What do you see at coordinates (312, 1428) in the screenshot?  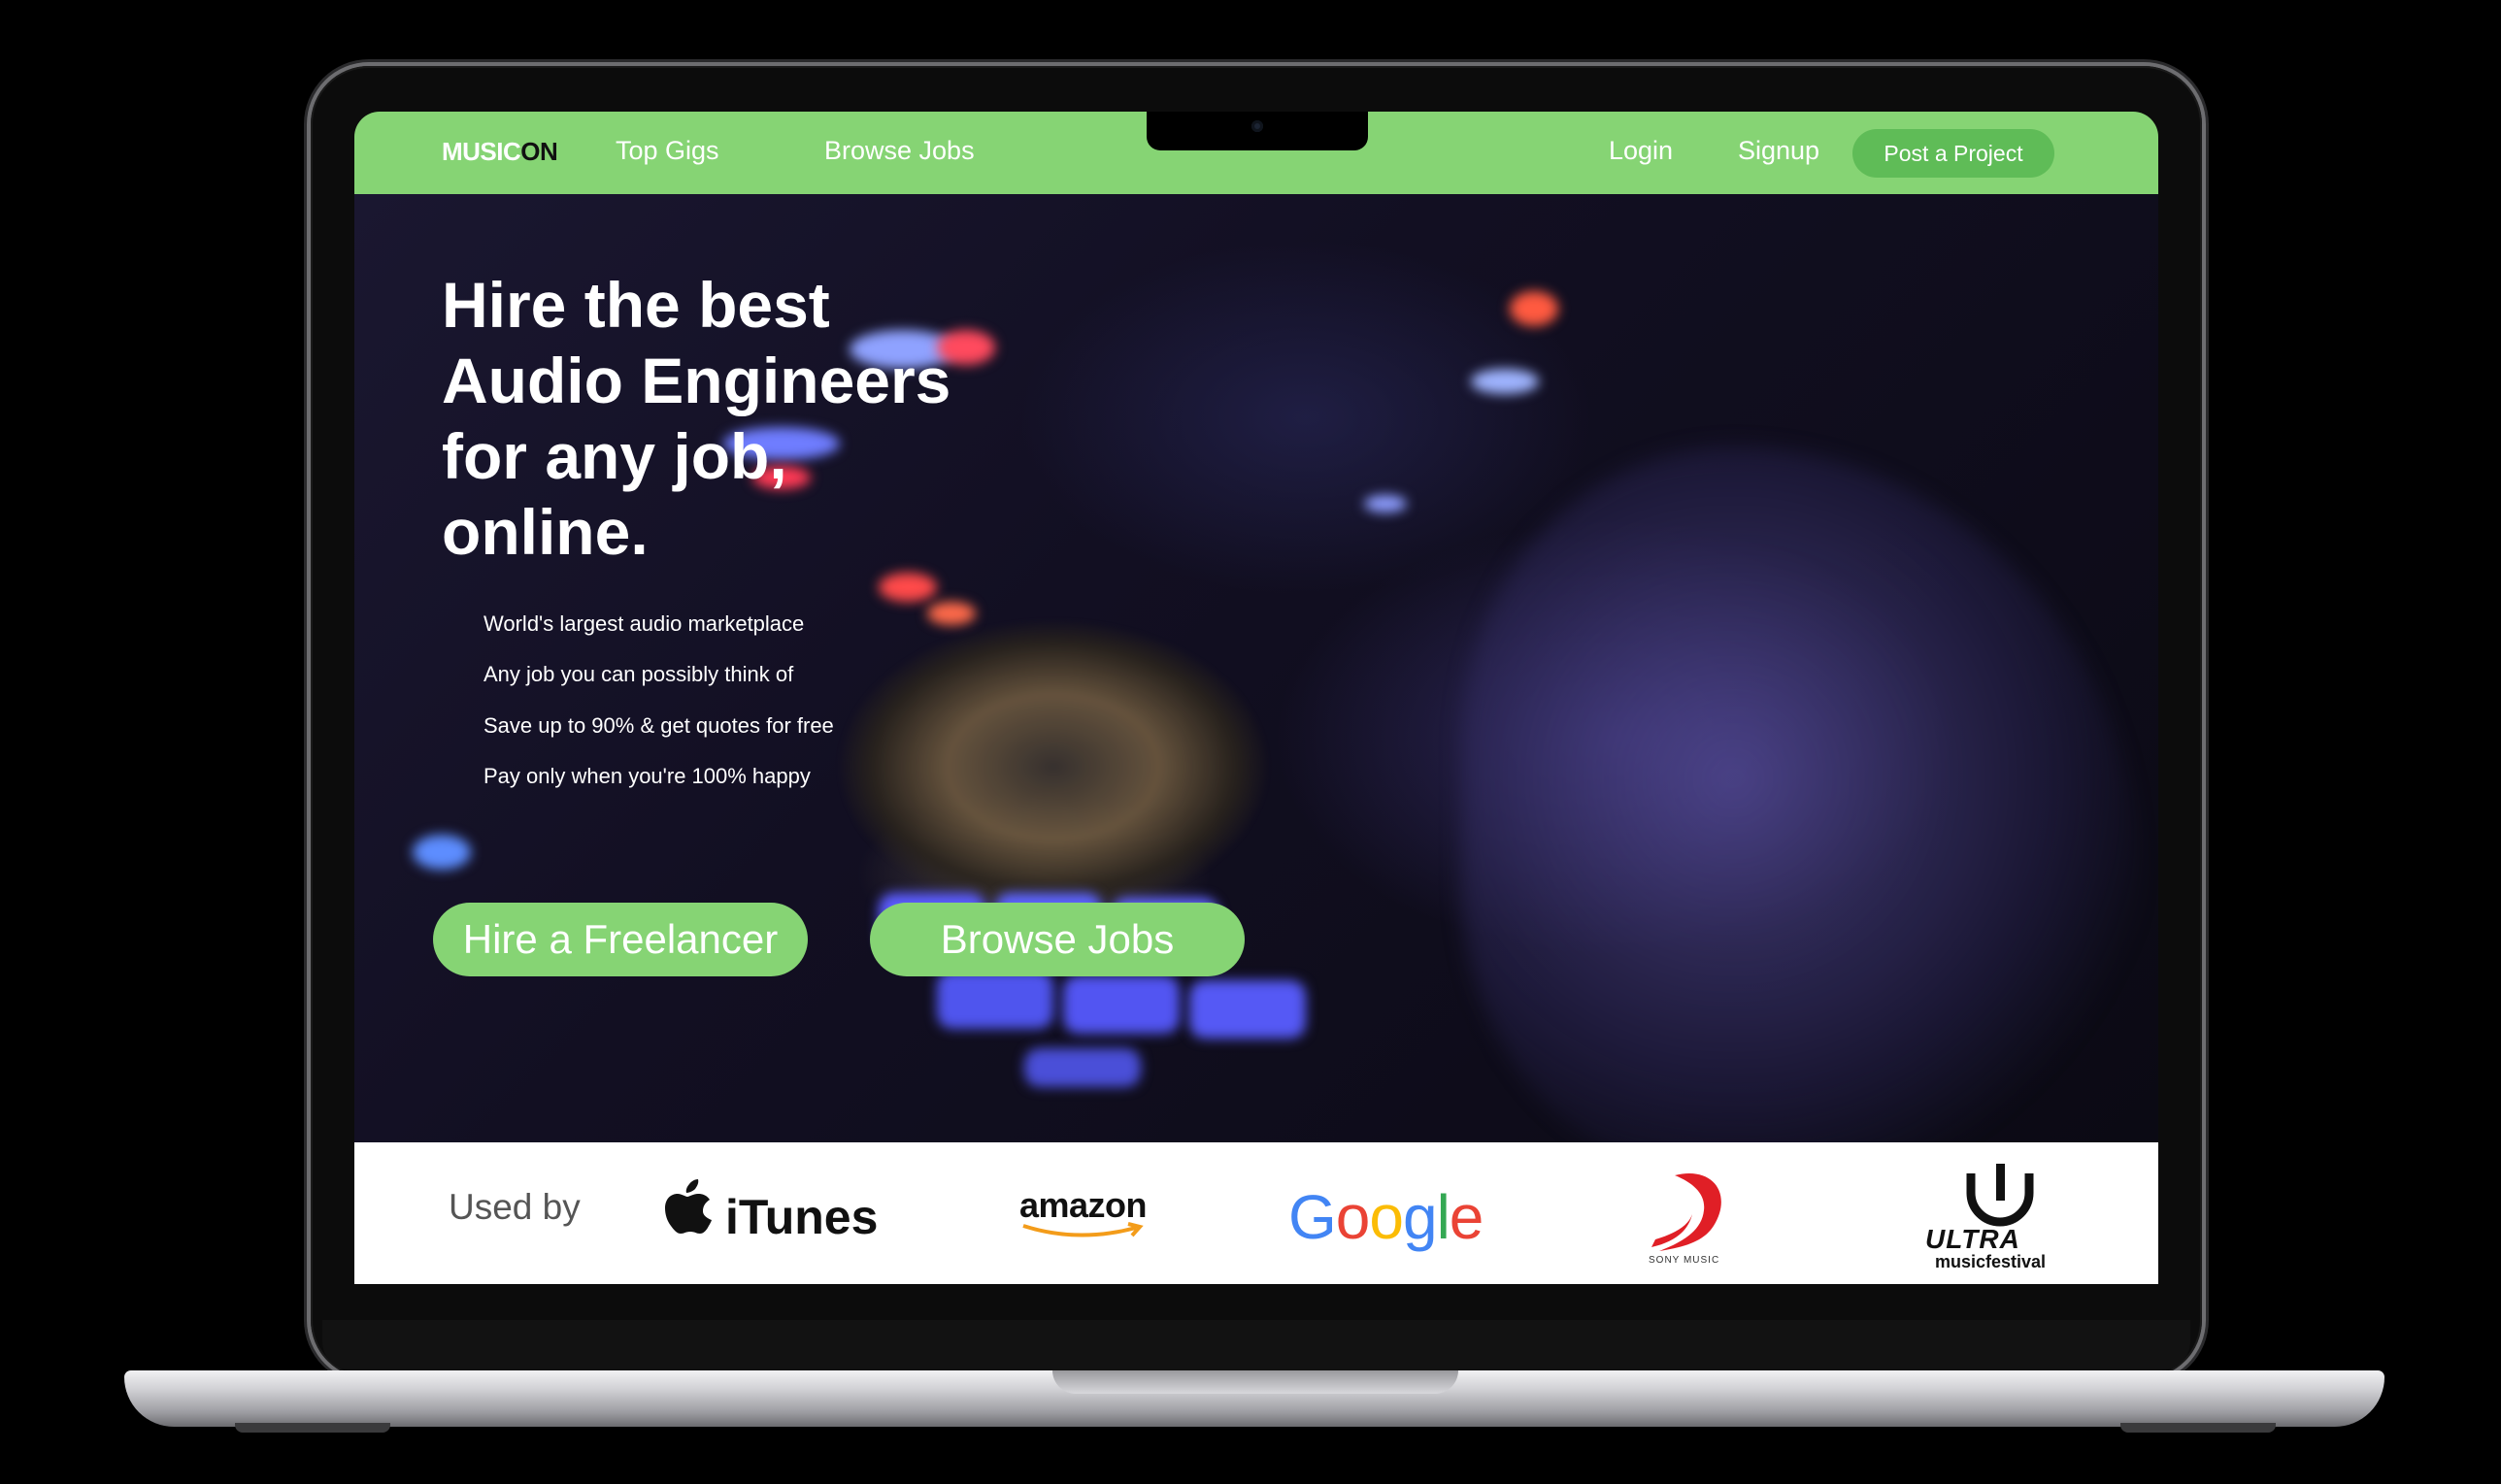 I see `laptop-foot-left` at bounding box center [312, 1428].